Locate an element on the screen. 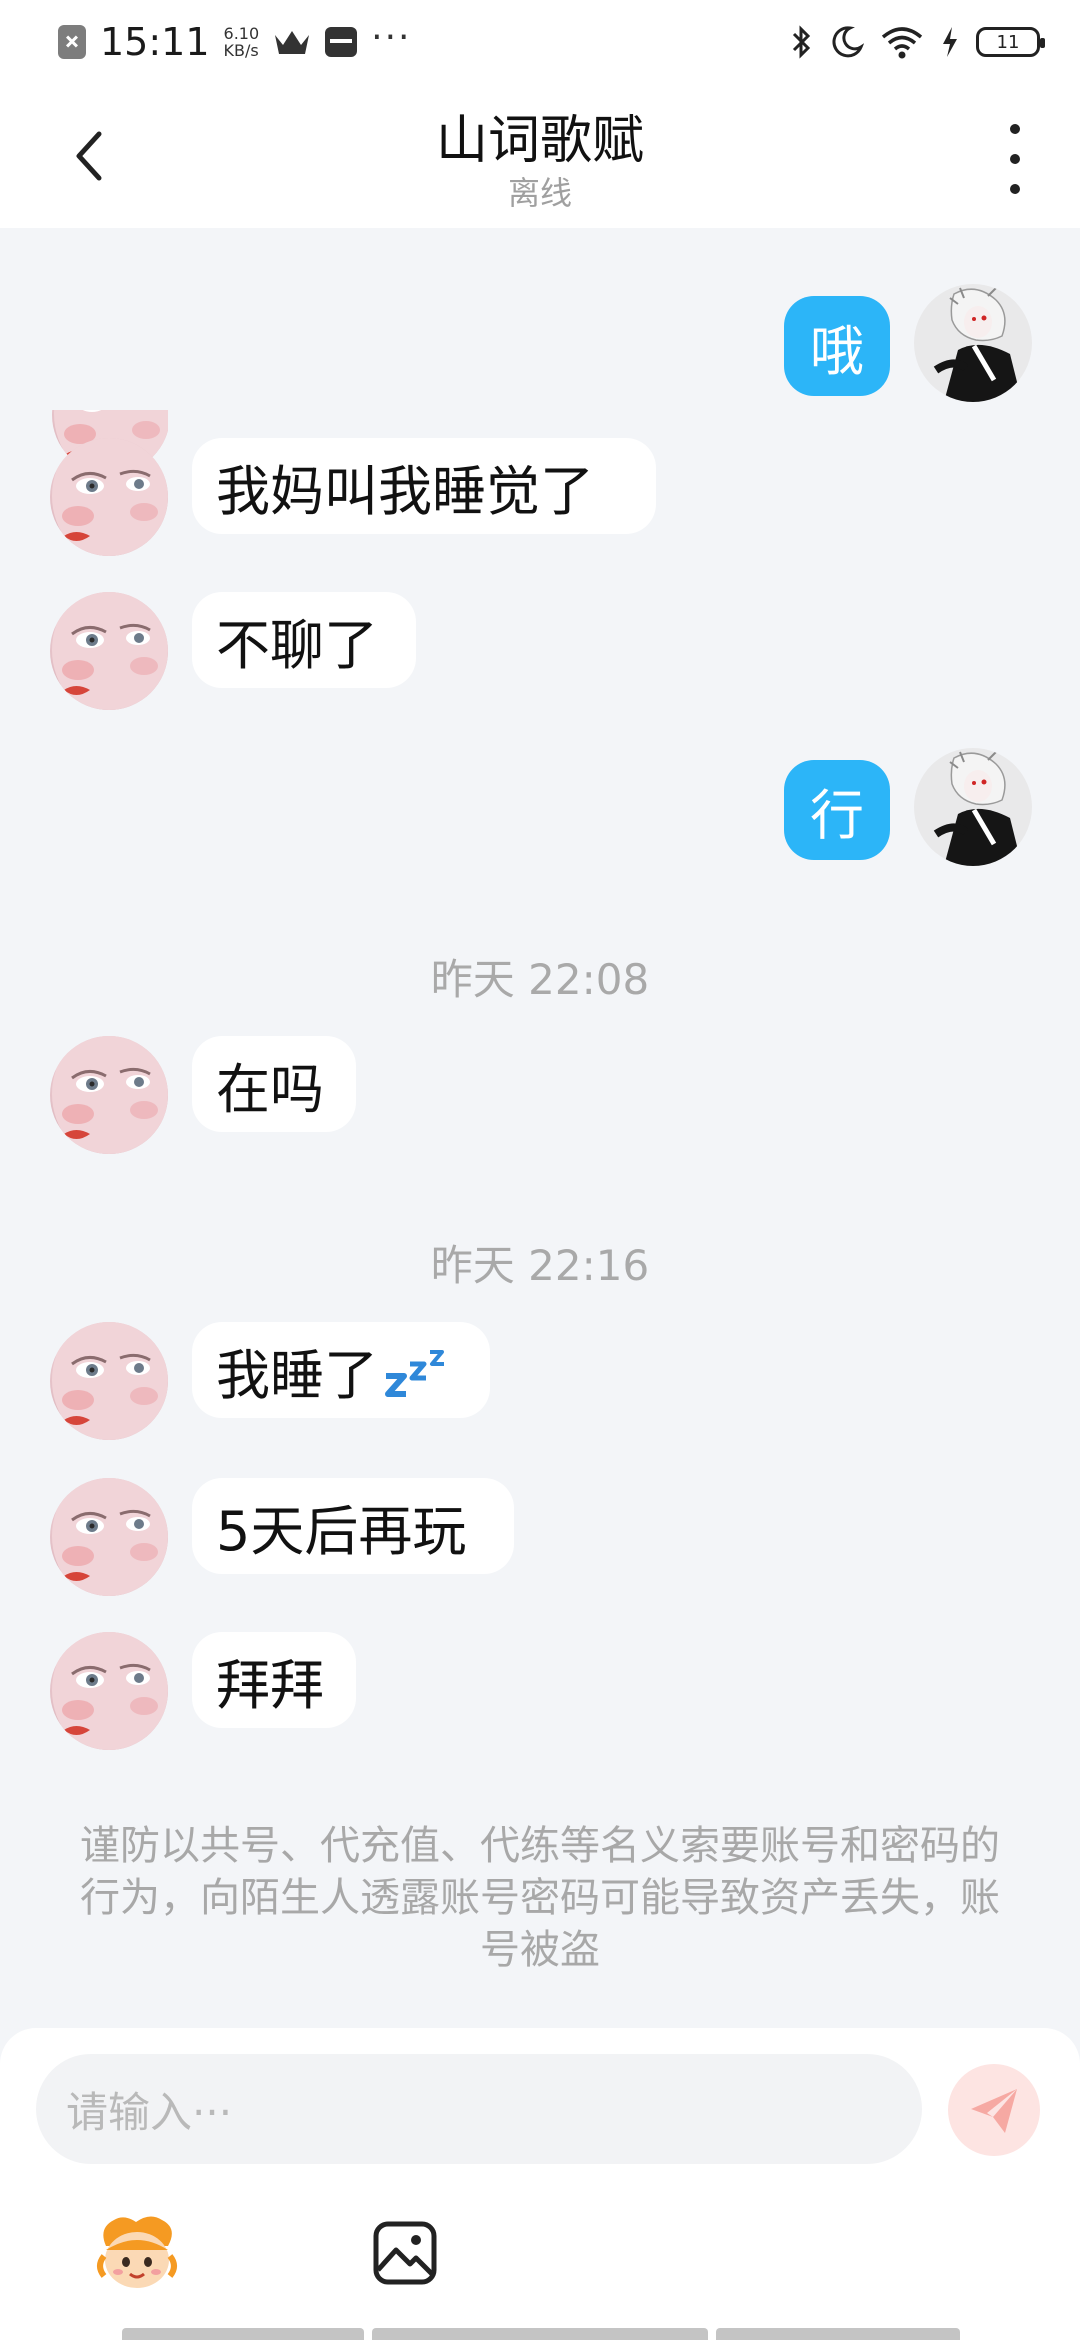 The width and height of the screenshot is (1080, 2340). incoming-message-bubble: 不聊了 is located at coordinates (304, 640).